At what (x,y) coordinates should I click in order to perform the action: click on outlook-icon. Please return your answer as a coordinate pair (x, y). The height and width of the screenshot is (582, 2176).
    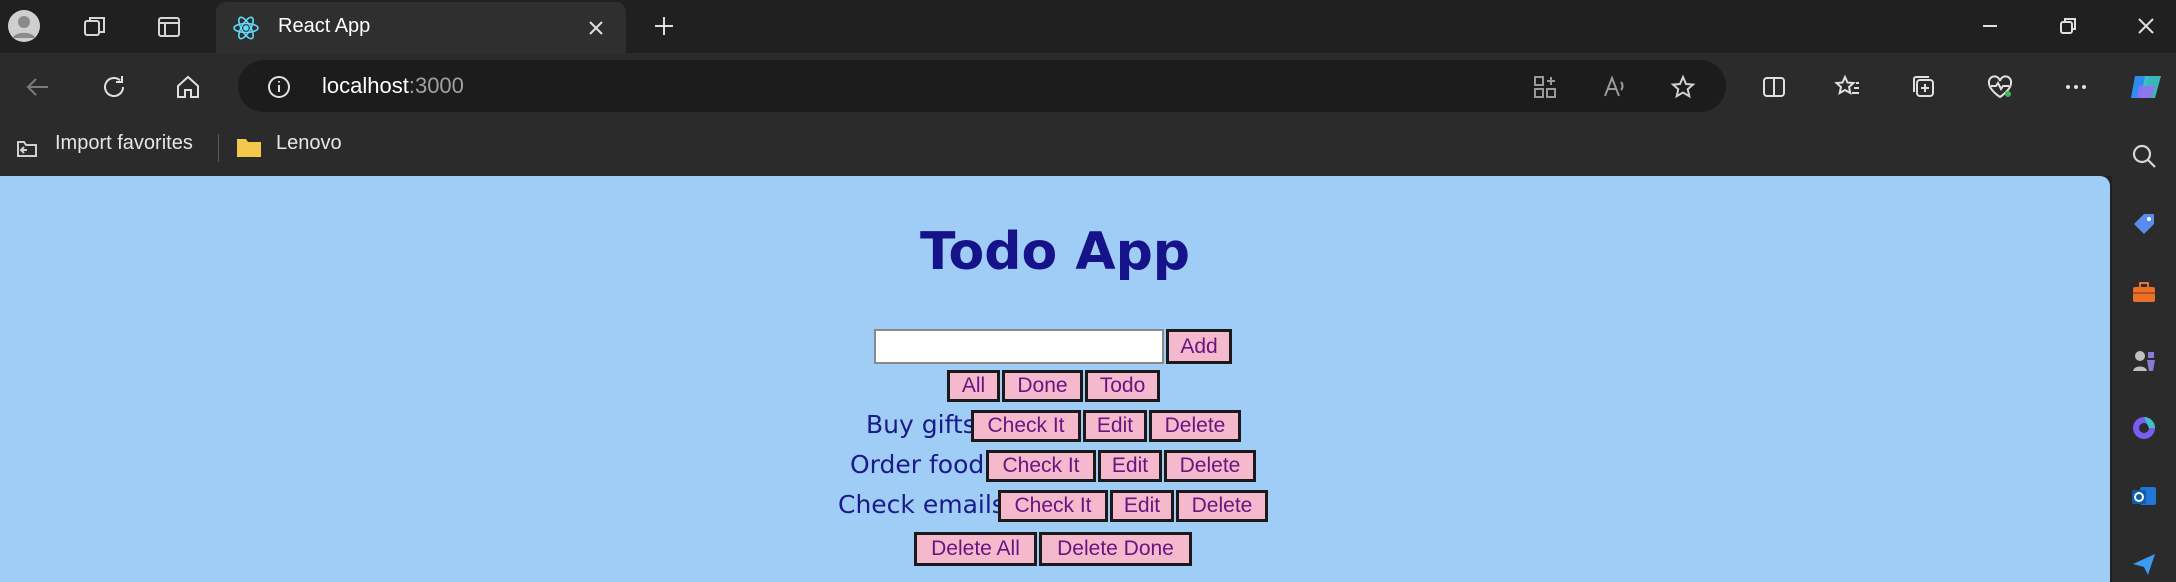
    Looking at the image, I should click on (2144, 496).